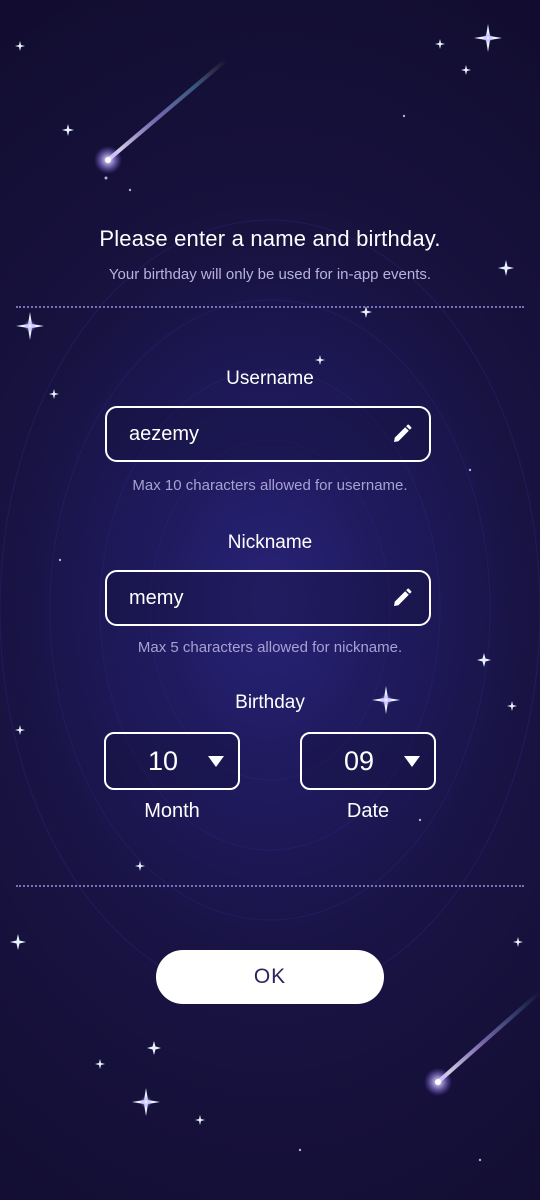 The width and height of the screenshot is (540, 1200). What do you see at coordinates (359, 760) in the screenshot?
I see `date-value: 09` at bounding box center [359, 760].